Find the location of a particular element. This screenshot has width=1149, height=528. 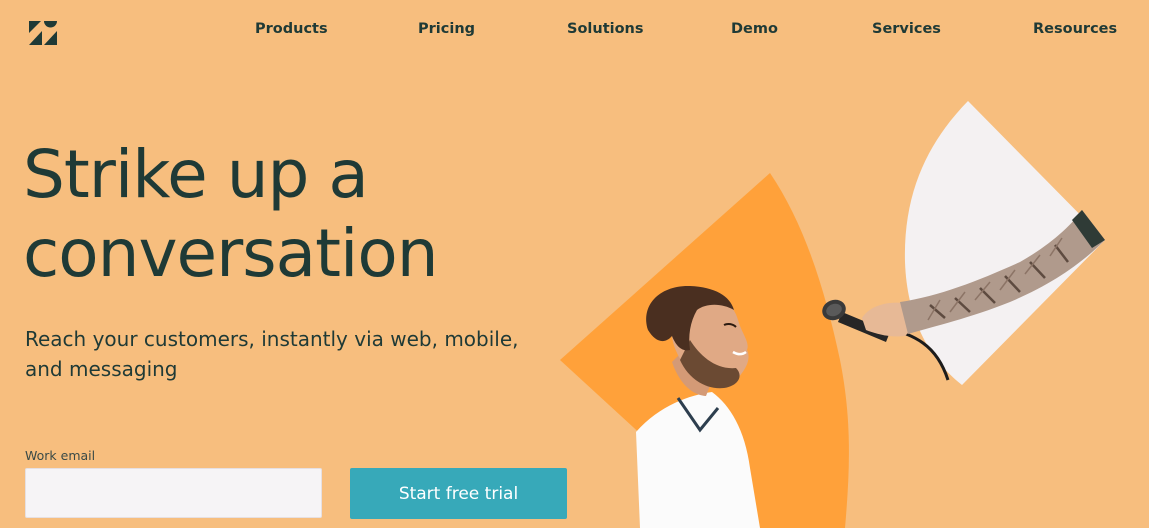

nav-products: Products is located at coordinates (291, 29).